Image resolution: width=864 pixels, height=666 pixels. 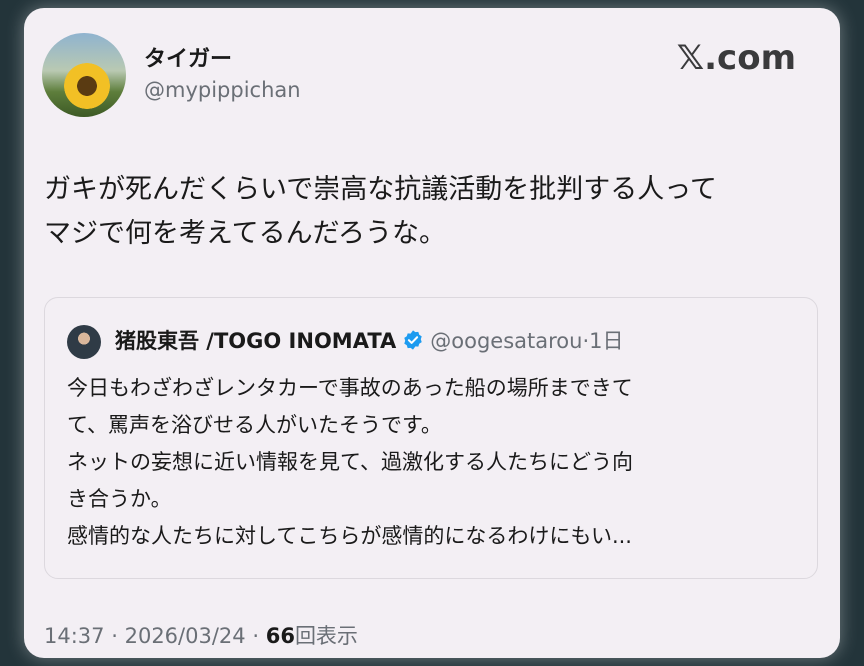 I want to click on quoted-line: ネットの妄想に近い情報を見て、過激化する人たちにどう向, so click(x=350, y=462).